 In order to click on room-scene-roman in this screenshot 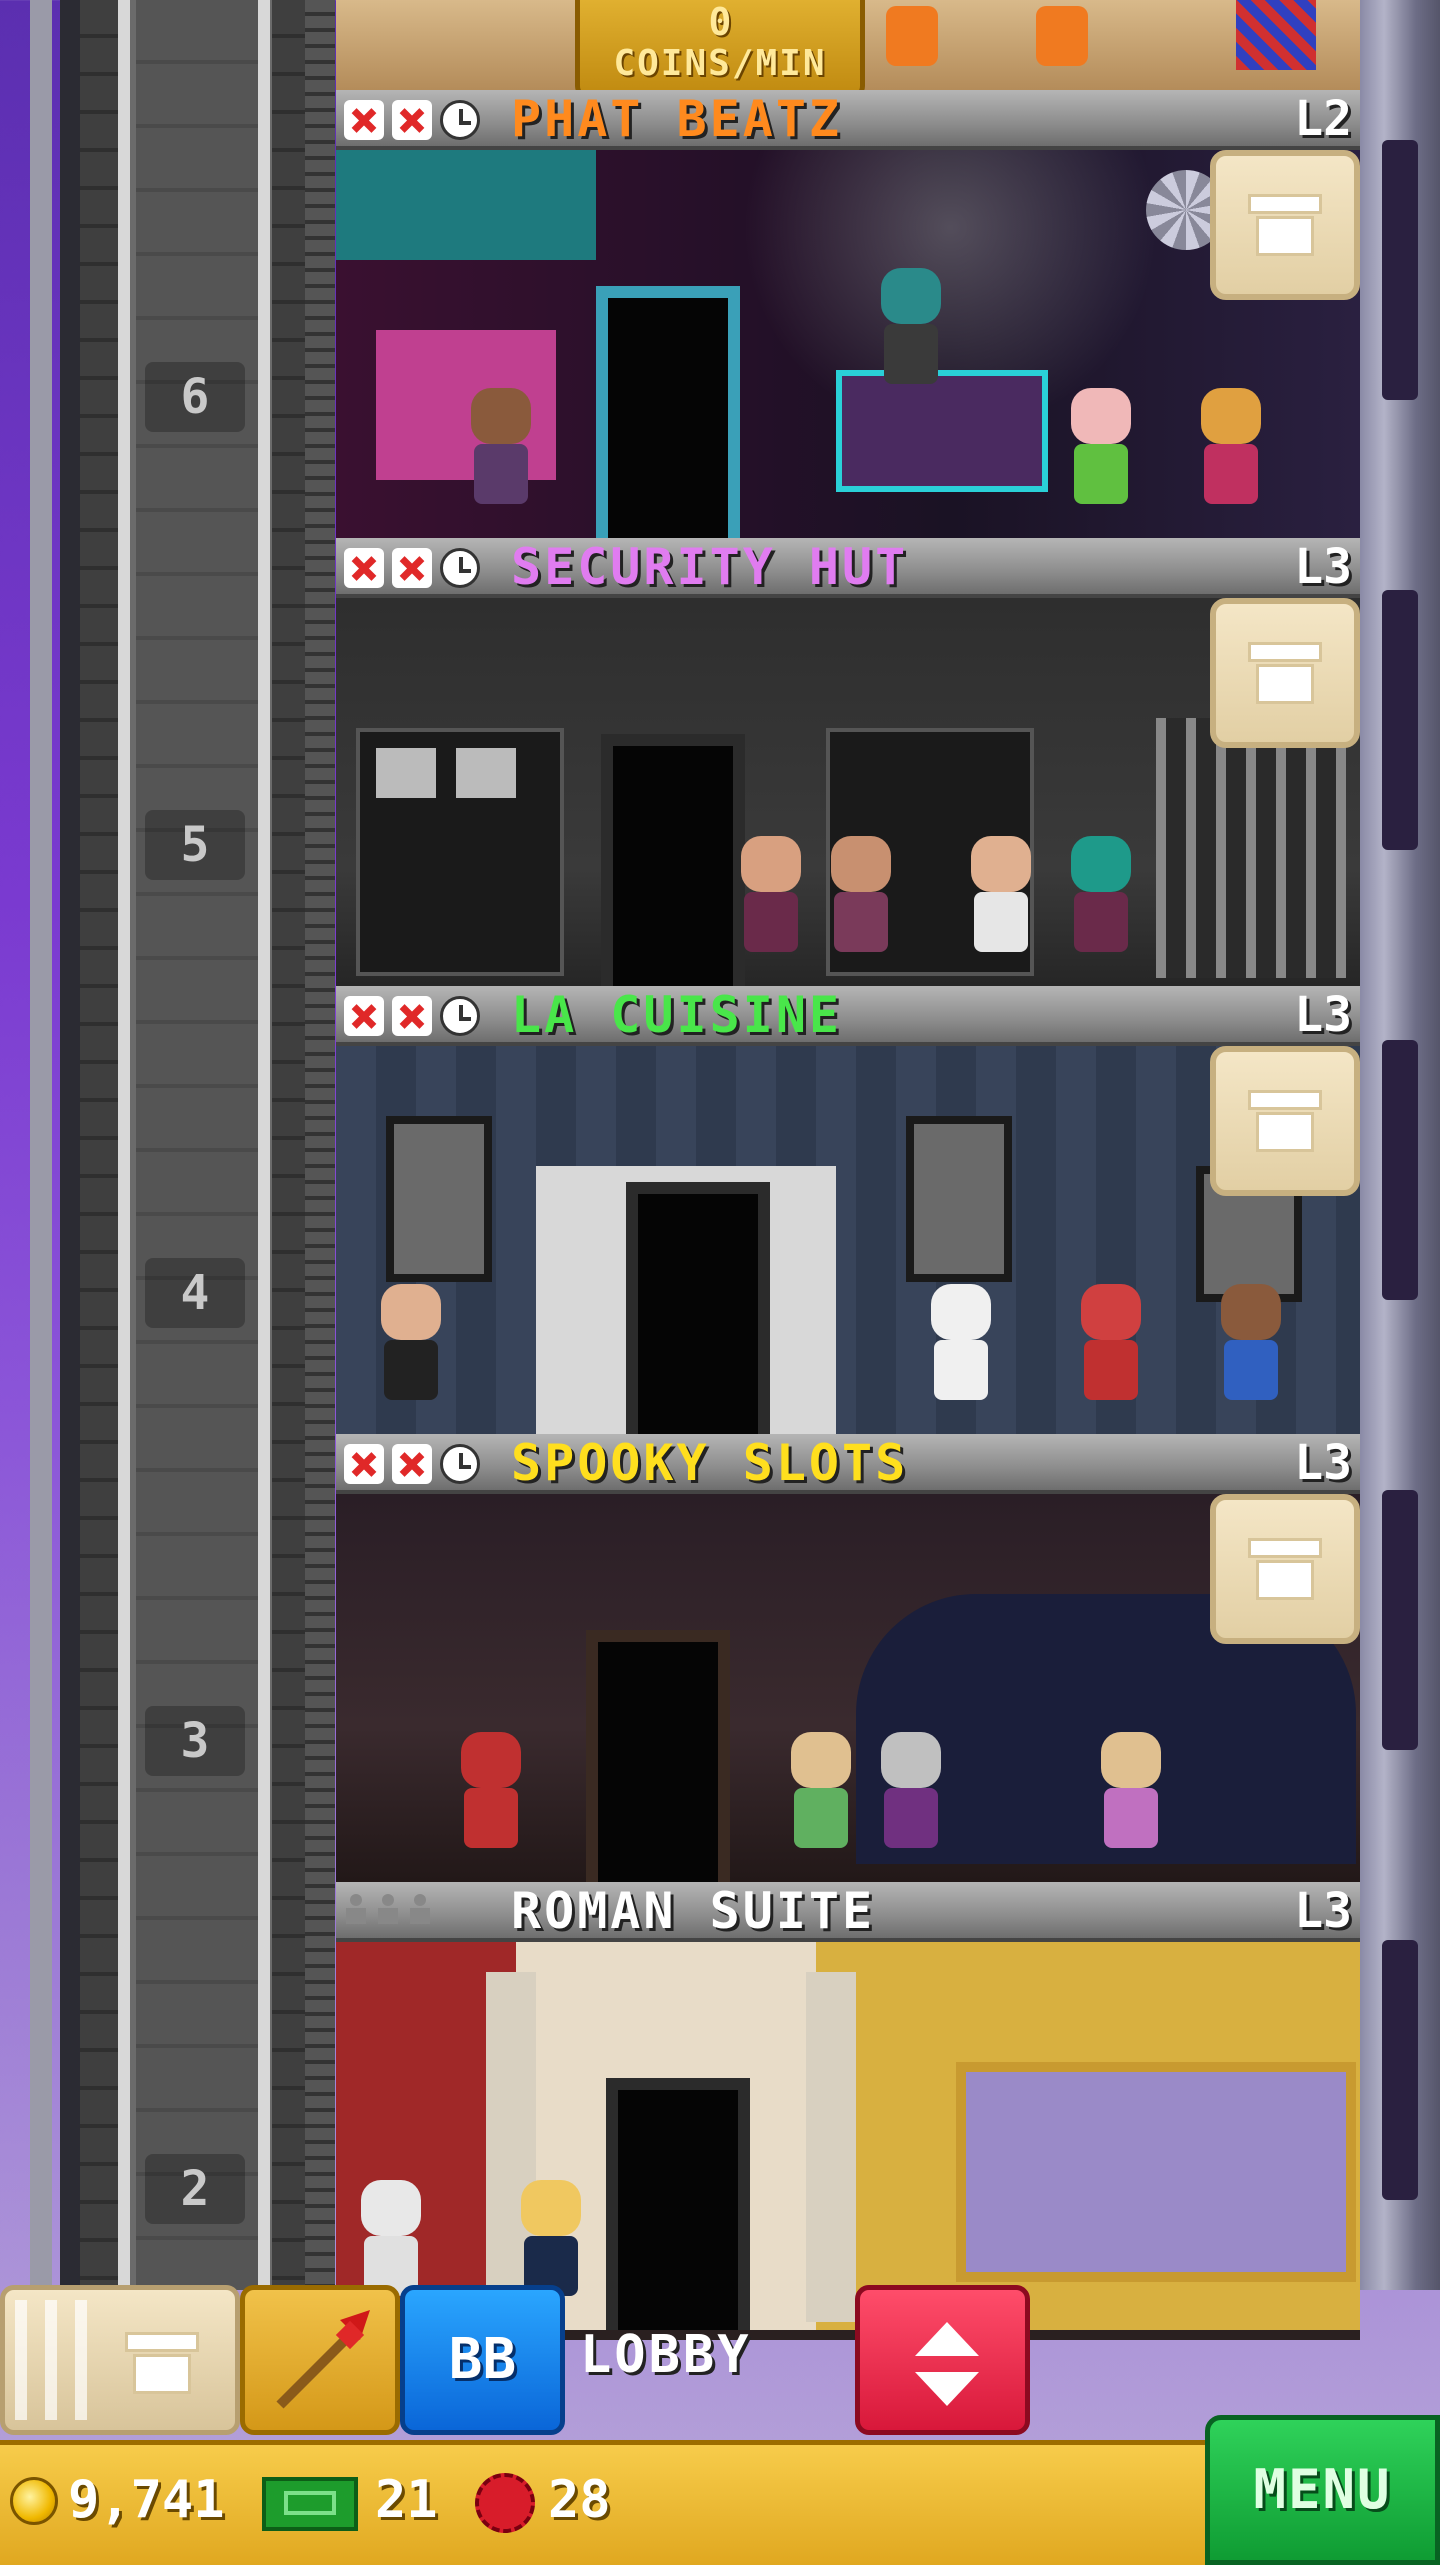, I will do `click(848, 2141)`.